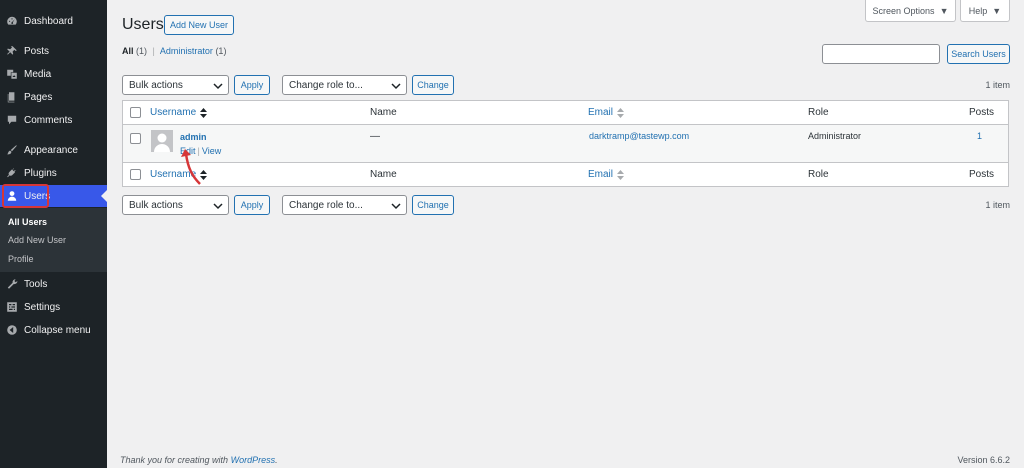  Describe the element at coordinates (53, 120) in the screenshot. I see `sidebar-item-comments: Comments` at that location.